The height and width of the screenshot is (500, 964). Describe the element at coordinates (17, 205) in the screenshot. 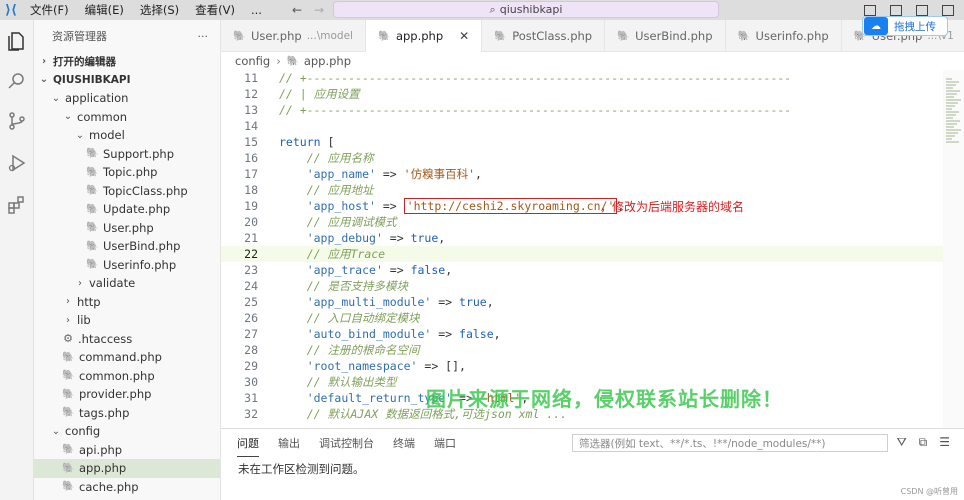

I see `extensions-icon` at that location.